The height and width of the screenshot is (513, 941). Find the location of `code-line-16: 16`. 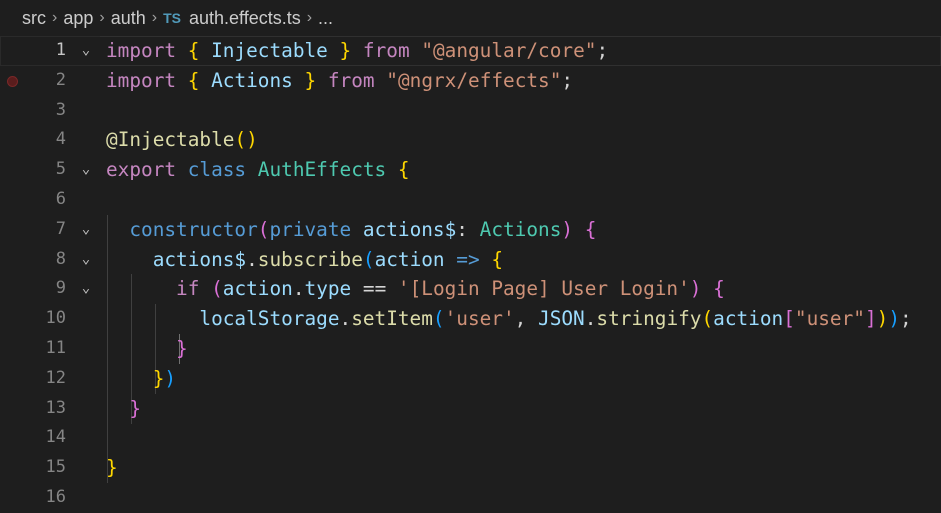

code-line-16: 16 is located at coordinates (470, 498).